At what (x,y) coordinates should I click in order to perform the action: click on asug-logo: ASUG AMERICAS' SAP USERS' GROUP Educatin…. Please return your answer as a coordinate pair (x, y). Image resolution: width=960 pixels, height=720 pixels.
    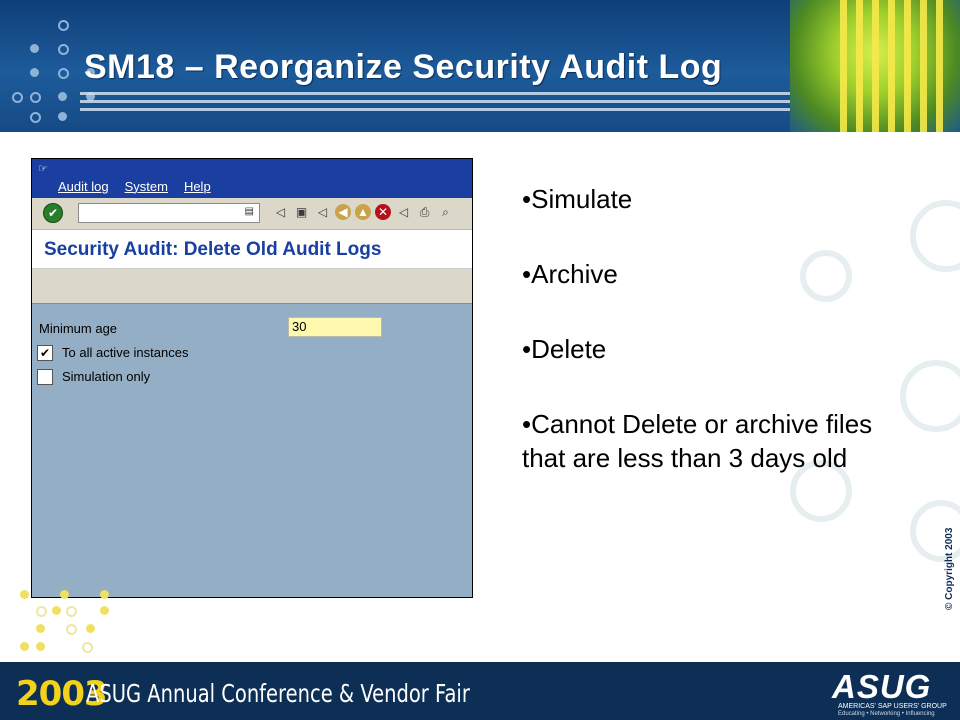
    Looking at the image, I should click on (889, 692).